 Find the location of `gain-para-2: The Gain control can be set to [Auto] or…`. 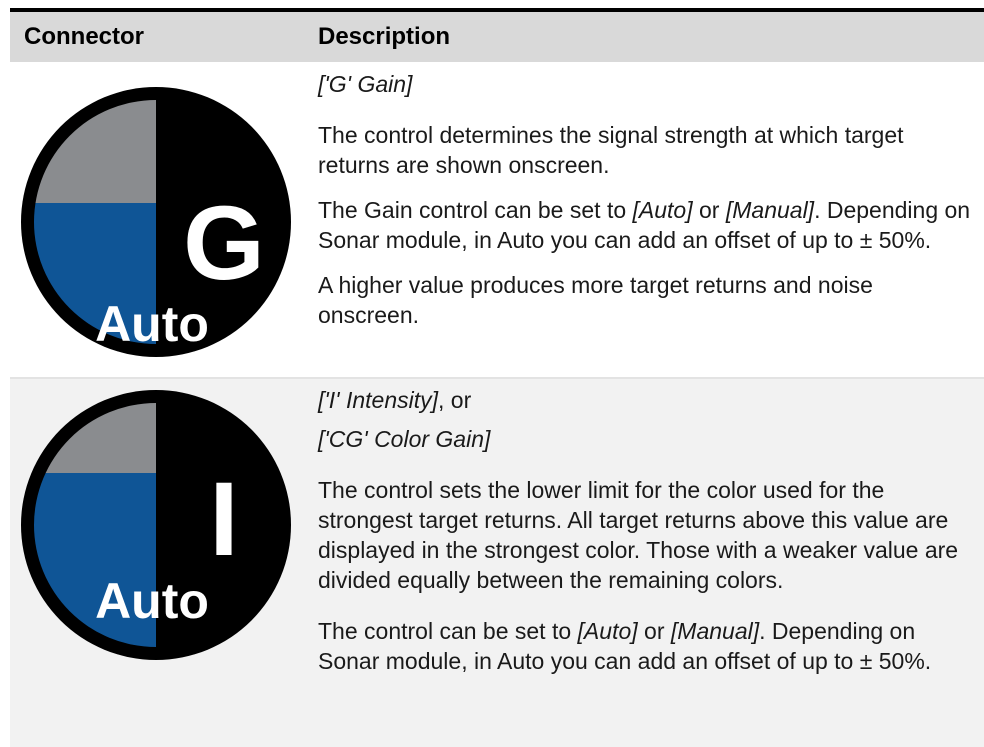

gain-para-2: The Gain control can be set to [Auto] or… is located at coordinates (644, 225).